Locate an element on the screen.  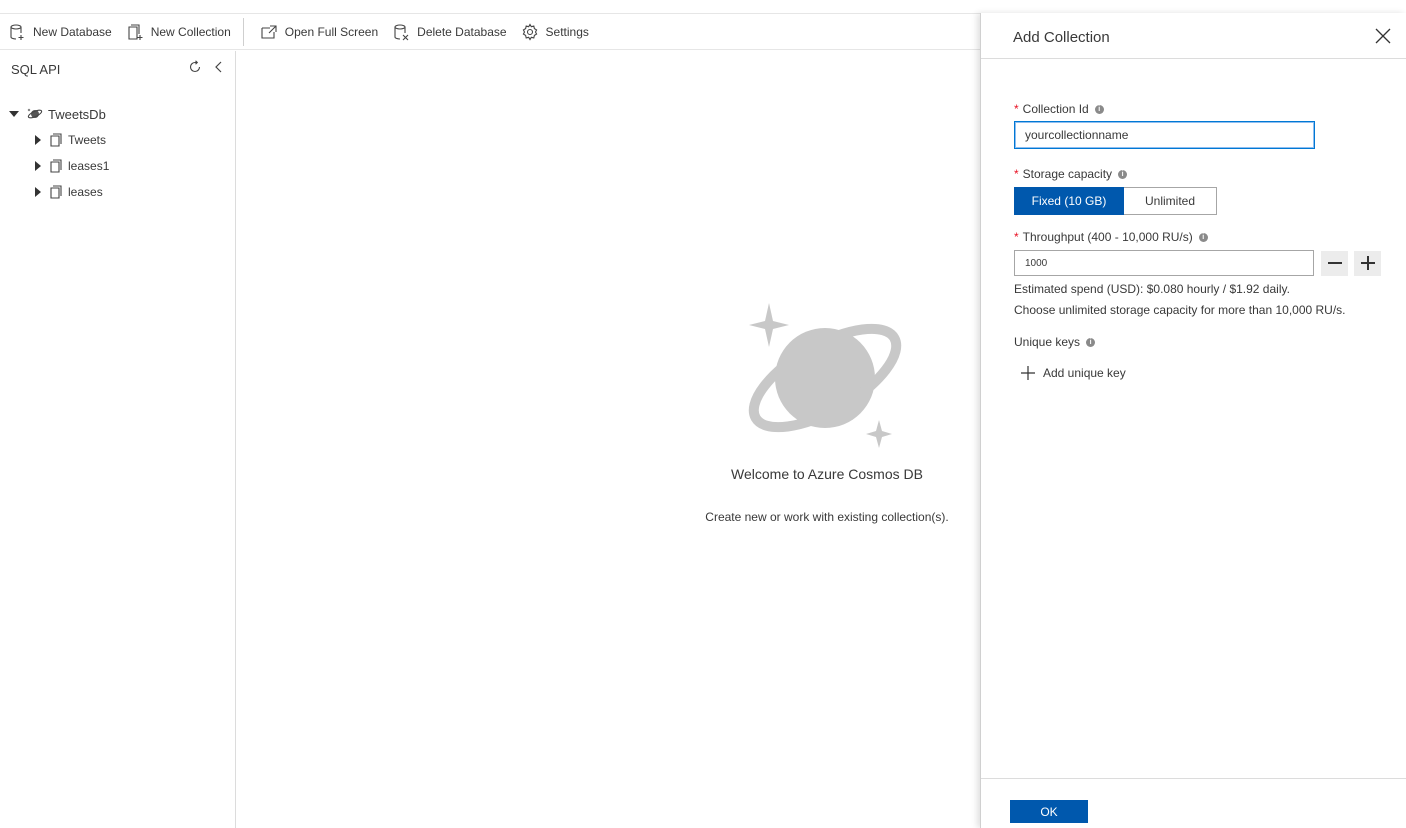
new-database-button: New Database is located at coordinates (59, 31).